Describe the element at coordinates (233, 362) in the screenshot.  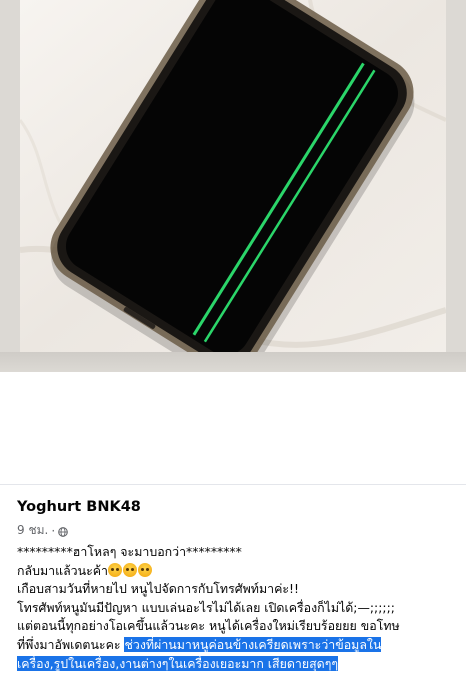
I see `photo-frame-shadow` at that location.